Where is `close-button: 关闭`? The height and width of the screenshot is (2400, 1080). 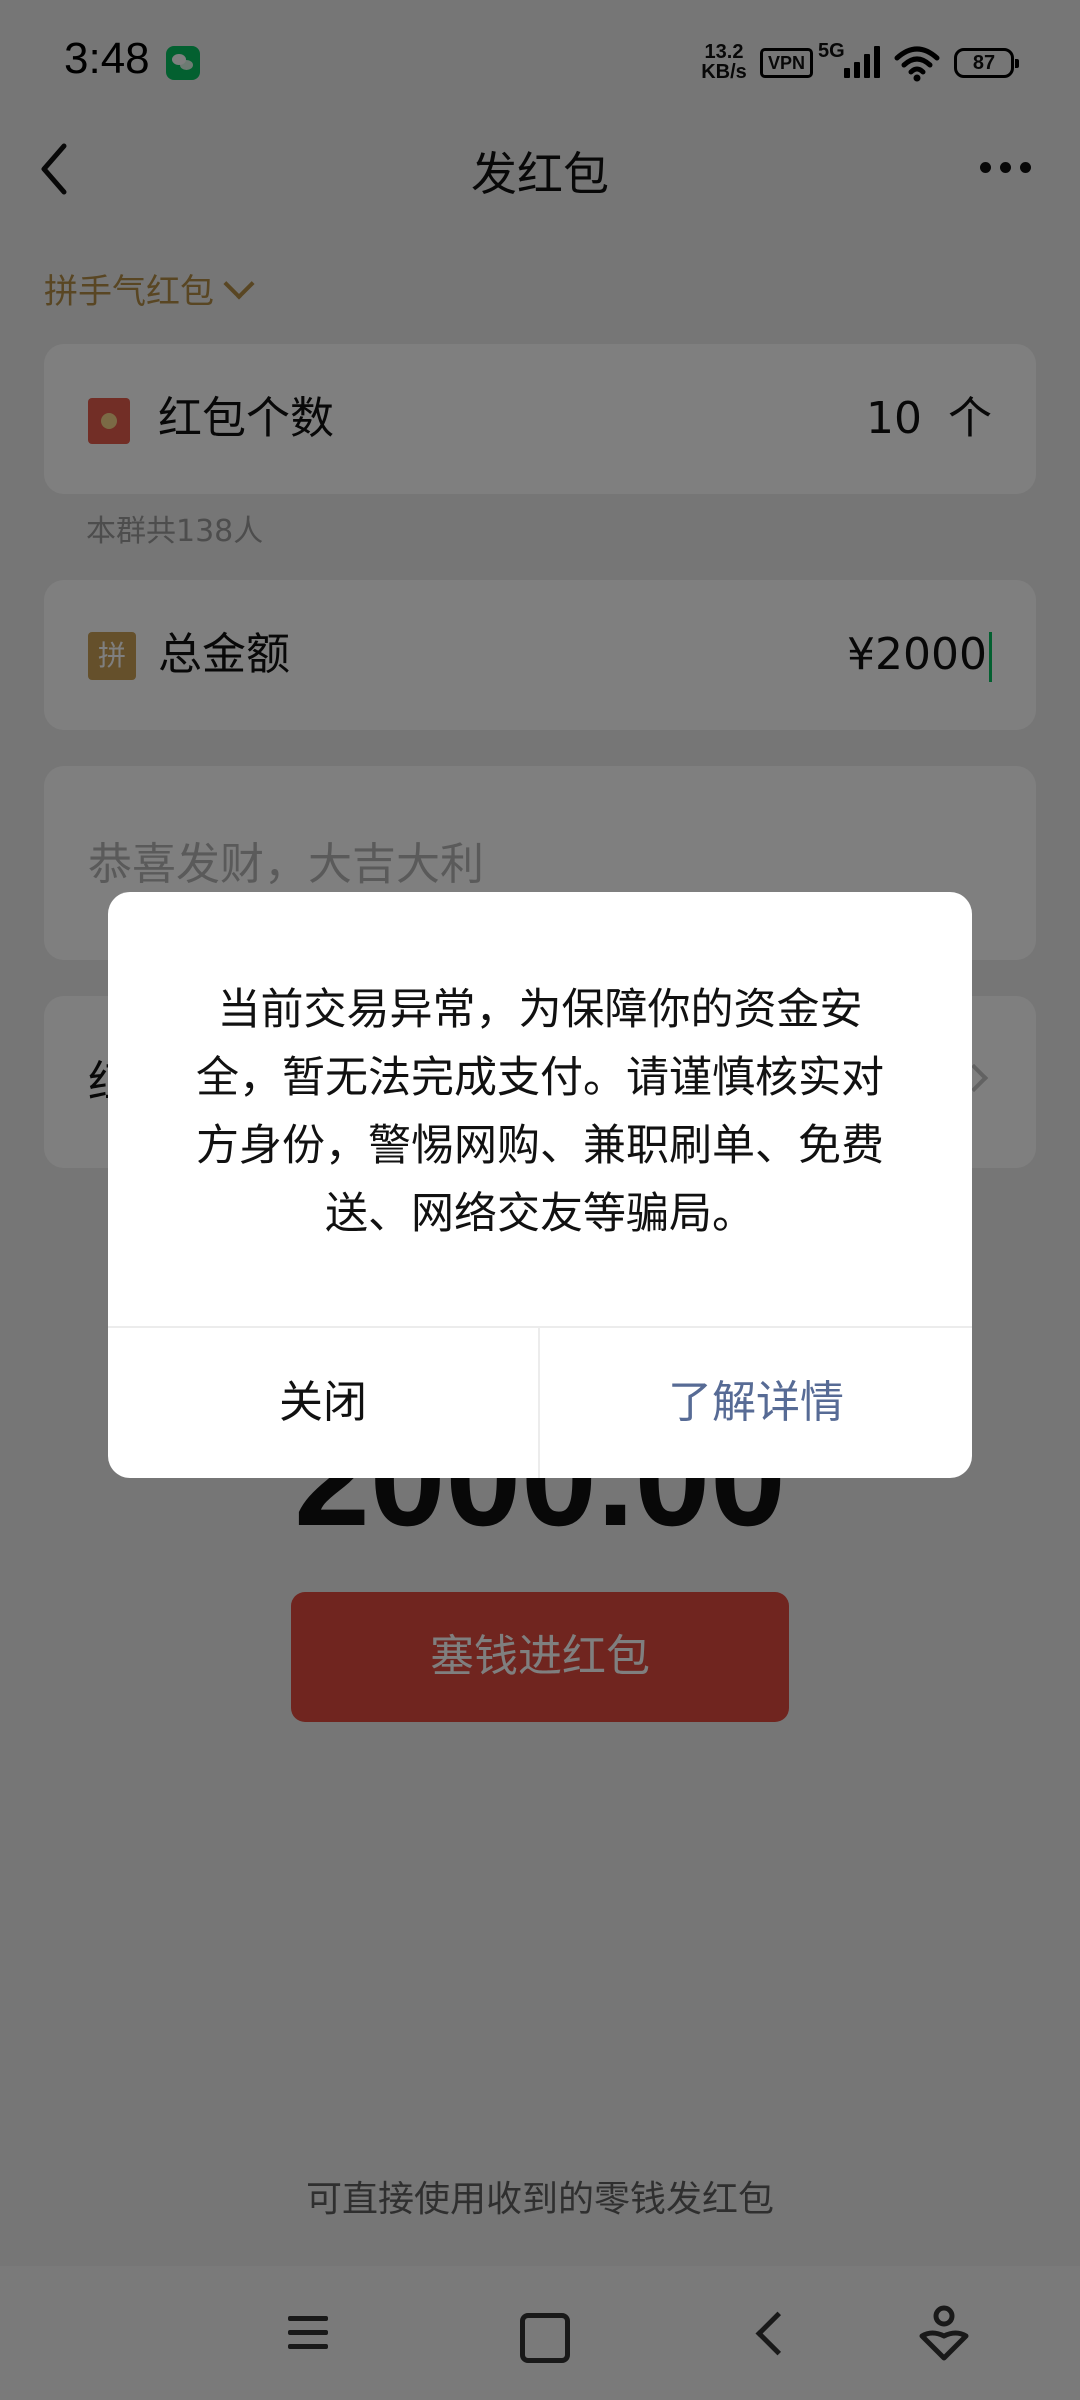 close-button: 关闭 is located at coordinates (324, 1403).